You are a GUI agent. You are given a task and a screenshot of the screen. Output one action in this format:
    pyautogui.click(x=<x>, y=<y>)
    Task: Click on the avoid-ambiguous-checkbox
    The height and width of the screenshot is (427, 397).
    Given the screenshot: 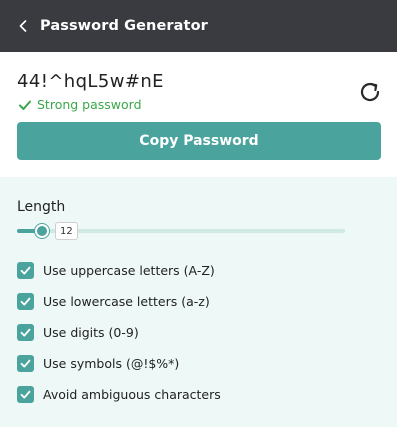 What is the action you would take?
    pyautogui.click(x=25, y=394)
    